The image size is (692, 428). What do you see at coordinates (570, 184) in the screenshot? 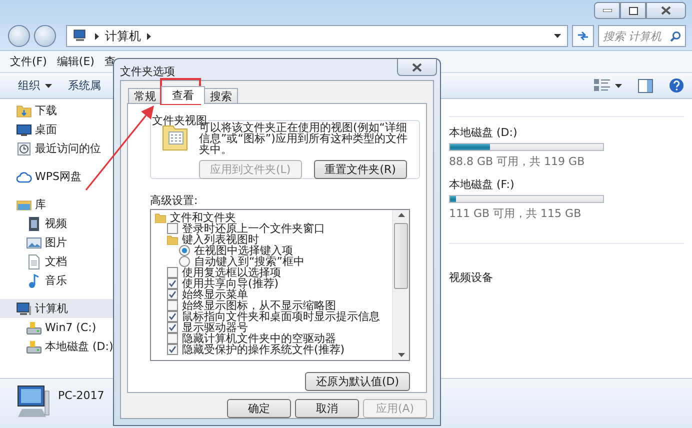
I see `drive-name: 本地磁盘 (F:)` at bounding box center [570, 184].